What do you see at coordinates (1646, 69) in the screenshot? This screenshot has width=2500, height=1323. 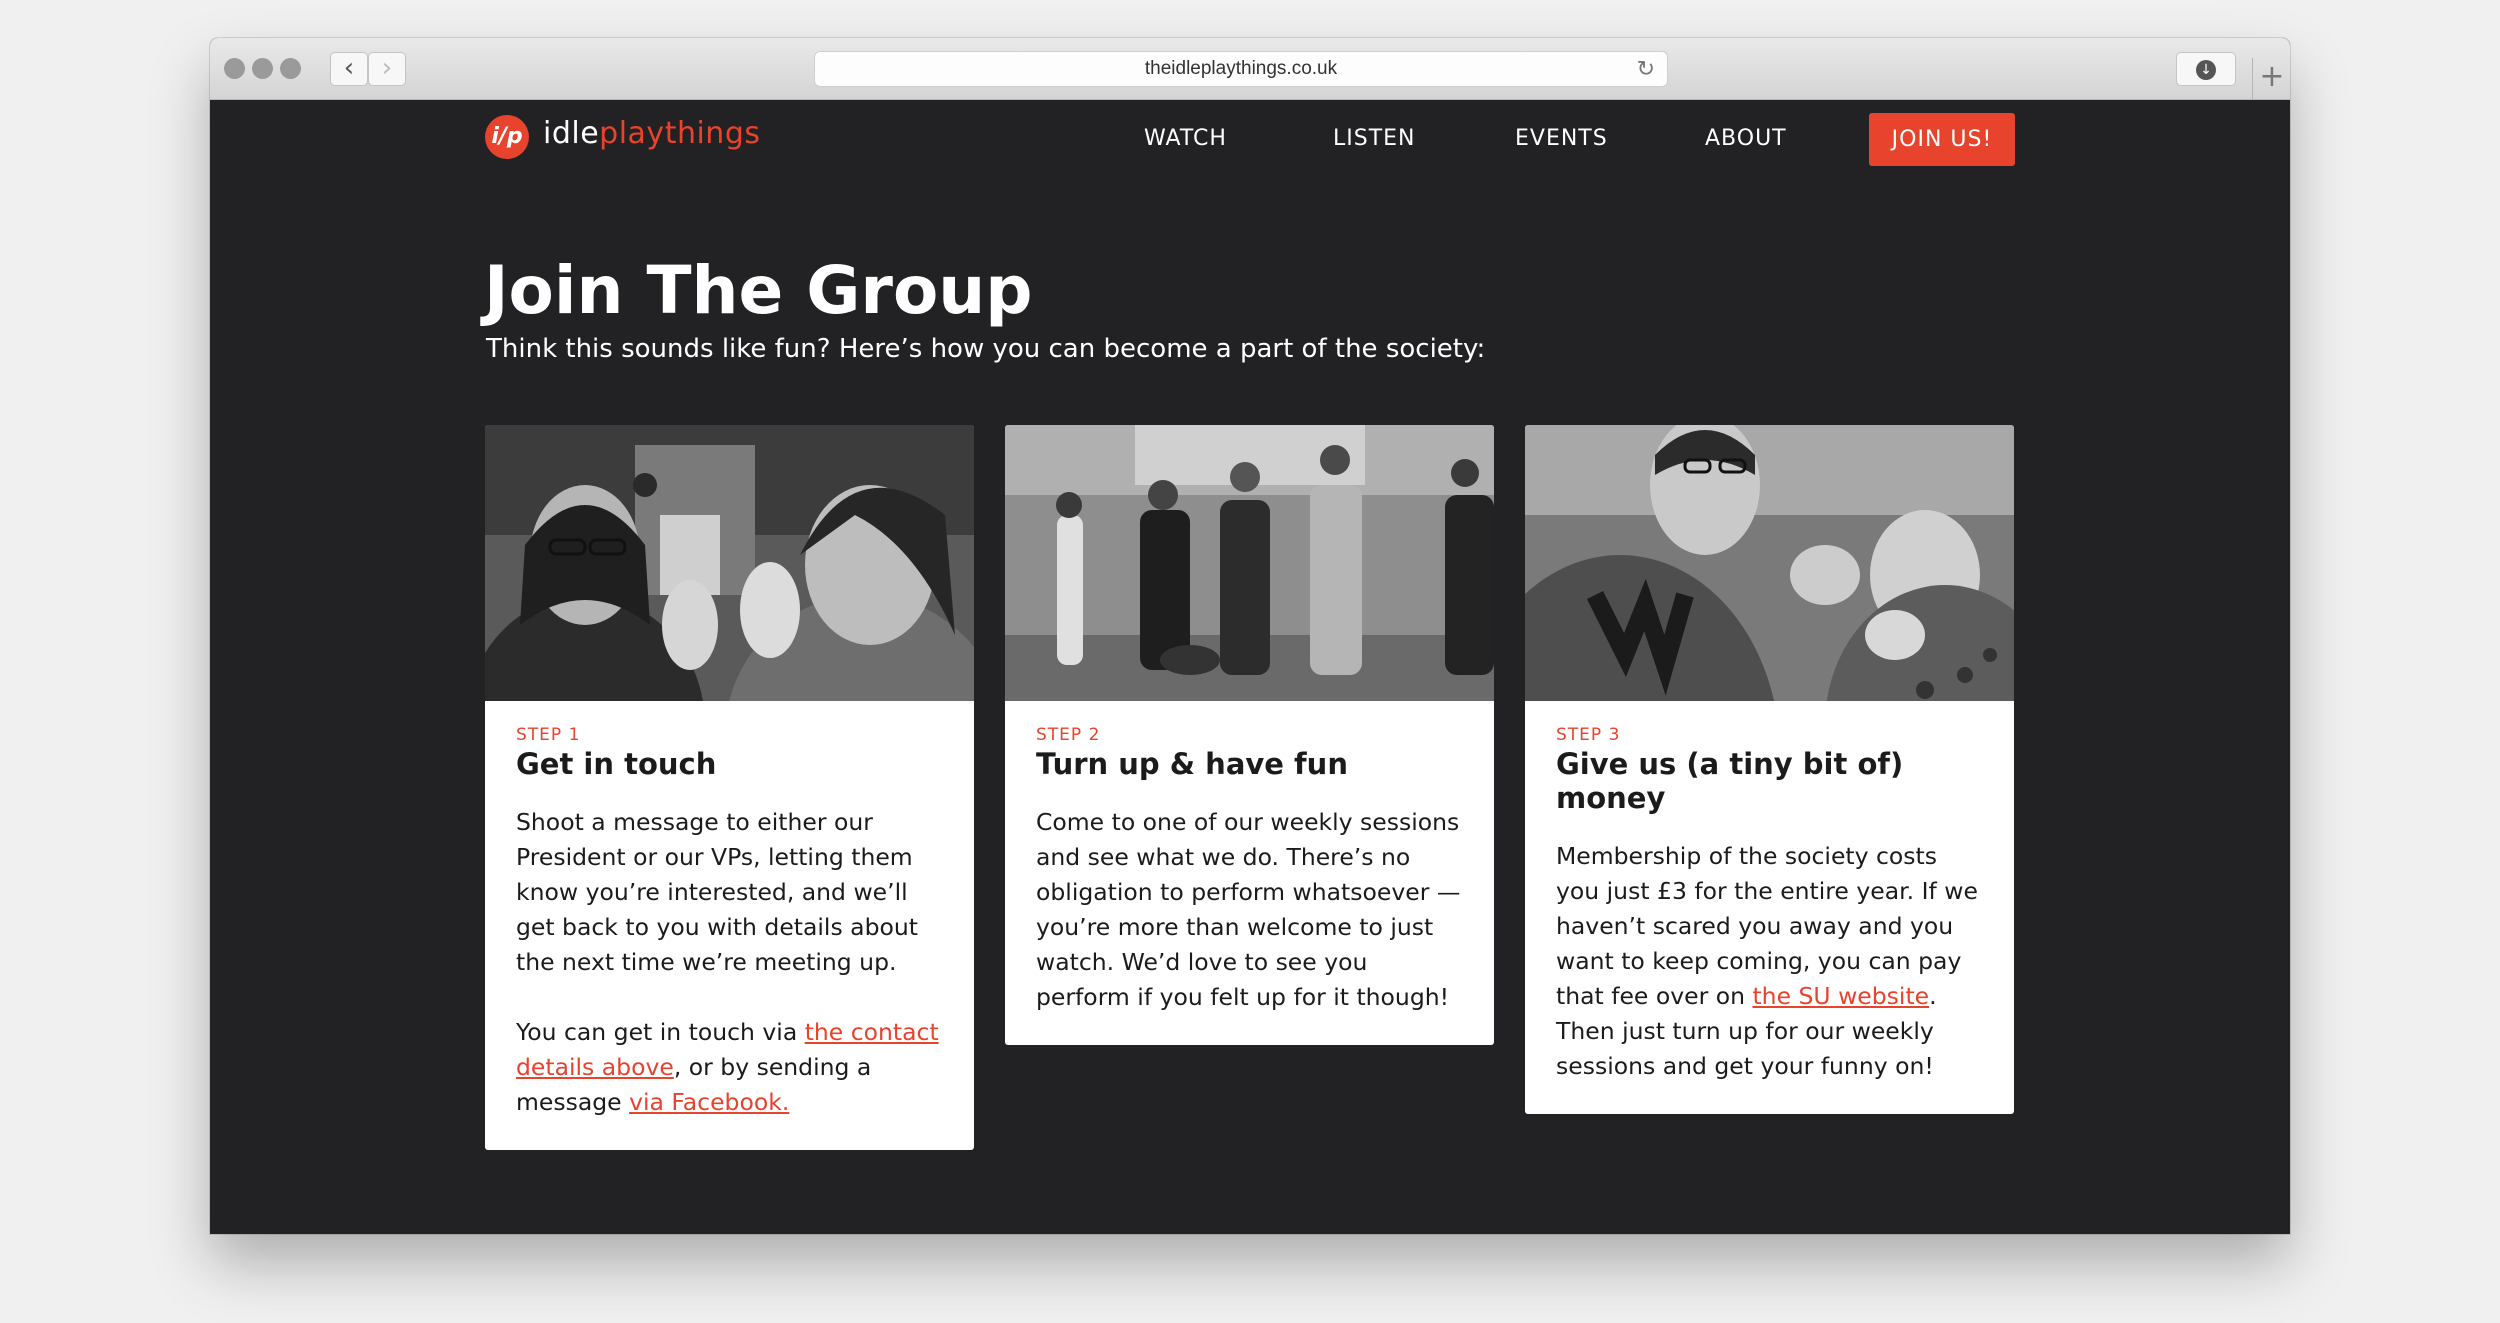 I see `reload-icon: ↻` at bounding box center [1646, 69].